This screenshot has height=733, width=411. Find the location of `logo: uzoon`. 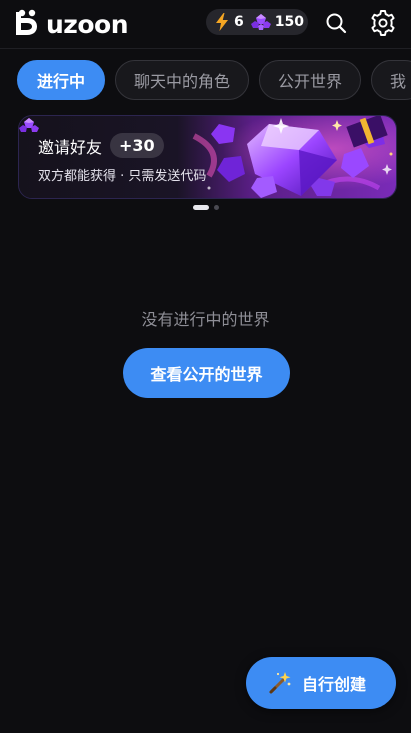

logo: uzoon is located at coordinates (71, 24).